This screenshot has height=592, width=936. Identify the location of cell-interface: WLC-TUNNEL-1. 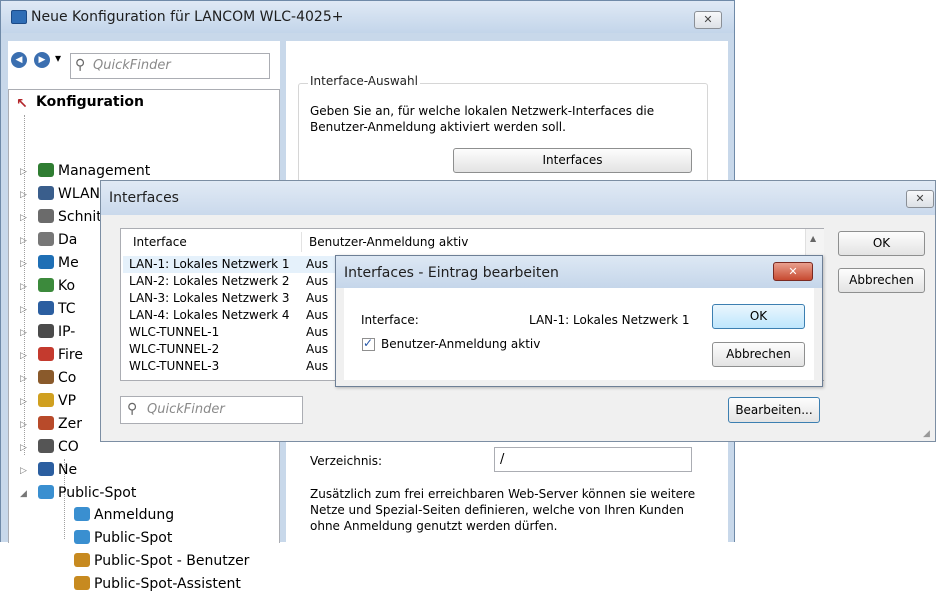
(174, 332).